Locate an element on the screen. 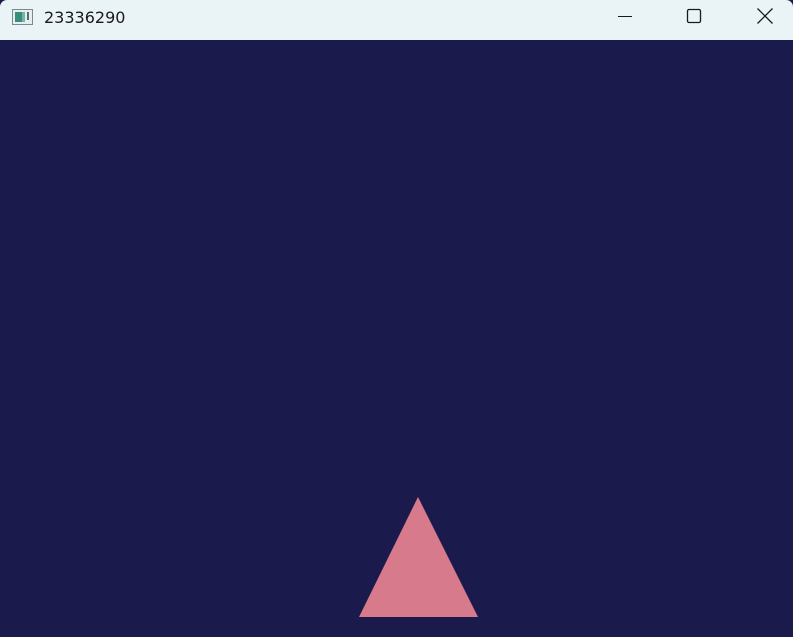 The width and height of the screenshot is (793, 637). title-bar: 23336290 is located at coordinates (396, 20).